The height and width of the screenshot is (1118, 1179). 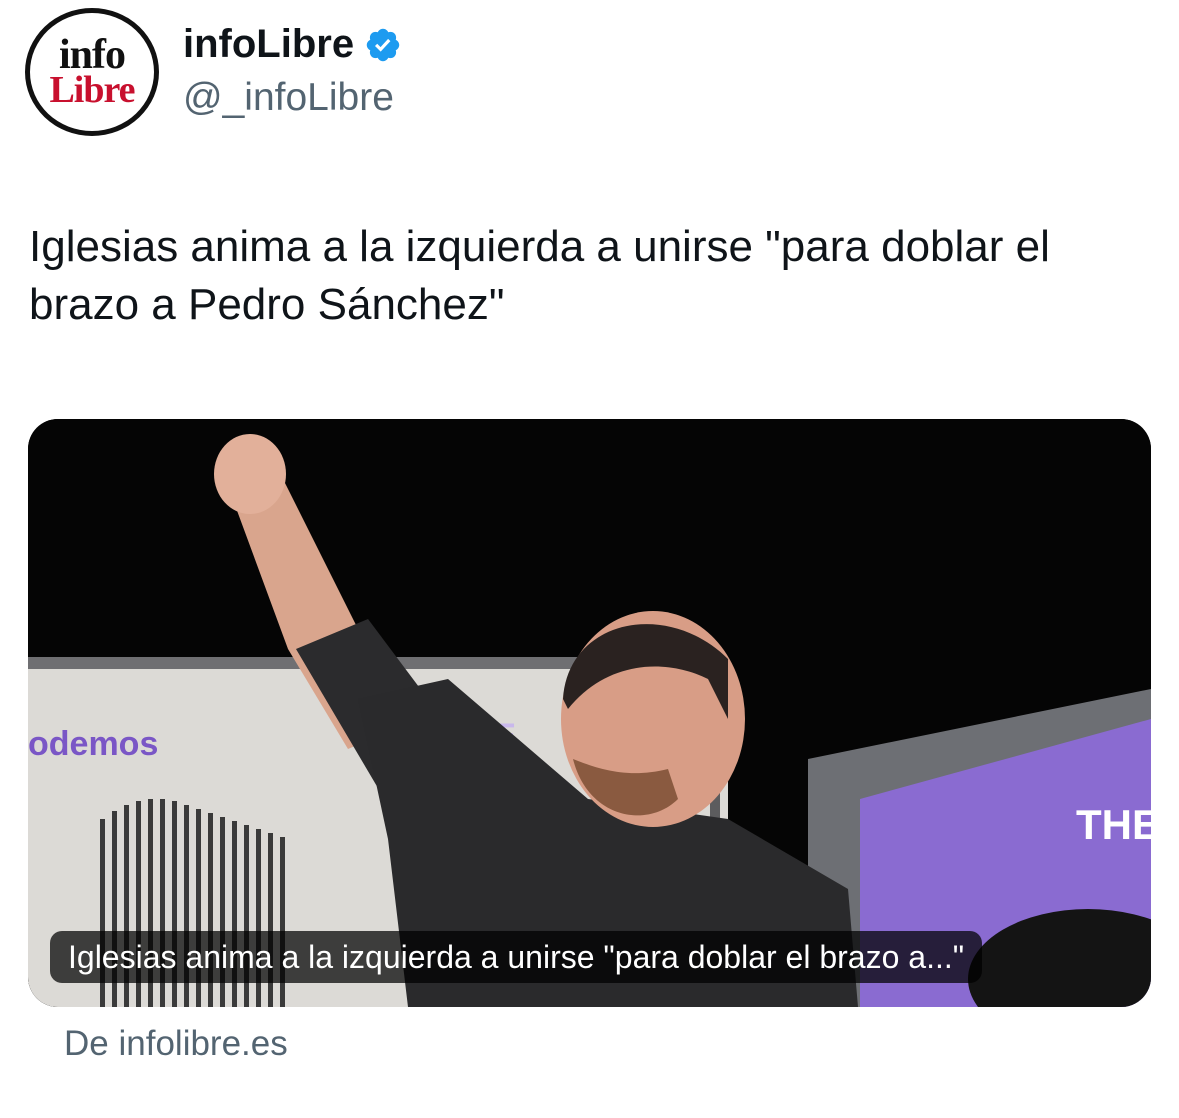 What do you see at coordinates (383, 45) in the screenshot?
I see `verified-badge-icon` at bounding box center [383, 45].